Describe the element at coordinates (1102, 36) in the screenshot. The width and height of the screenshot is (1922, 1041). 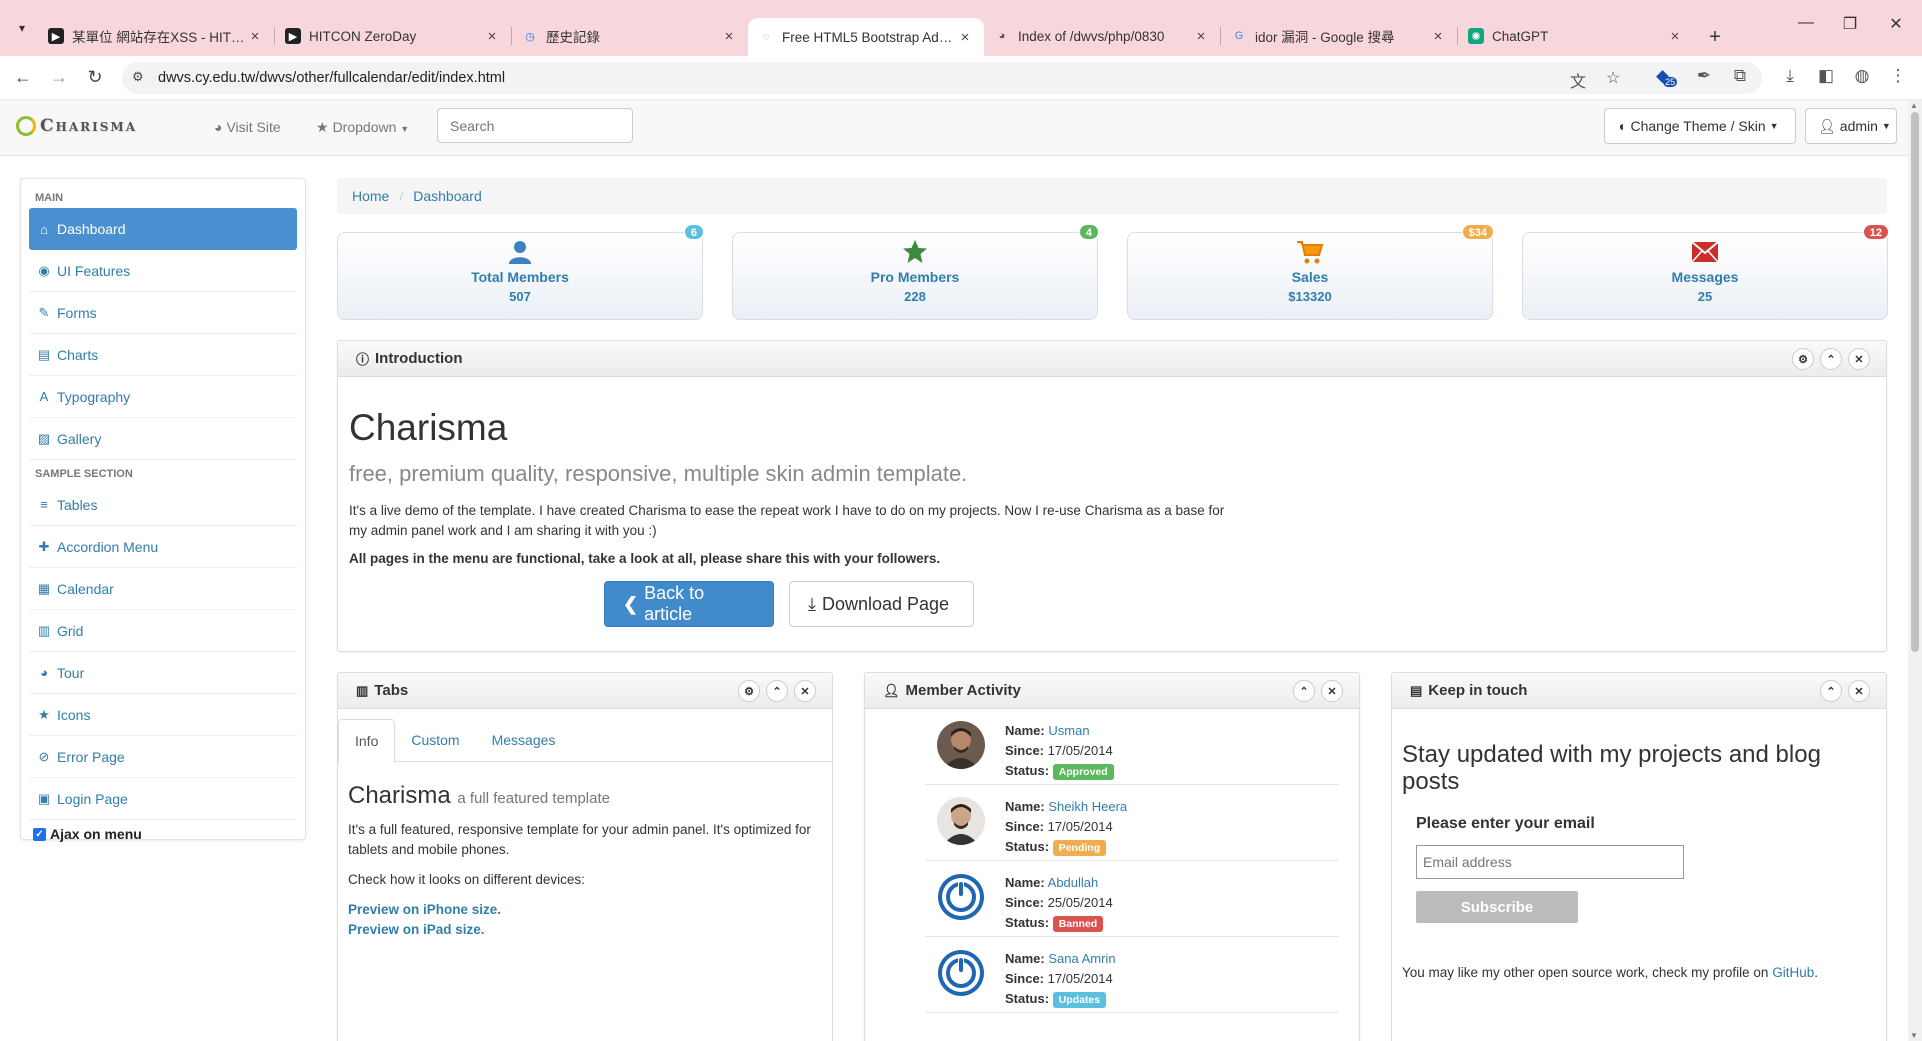
I see `browser-tab: ◕ Index of /dwvs/php/0830 ×` at that location.